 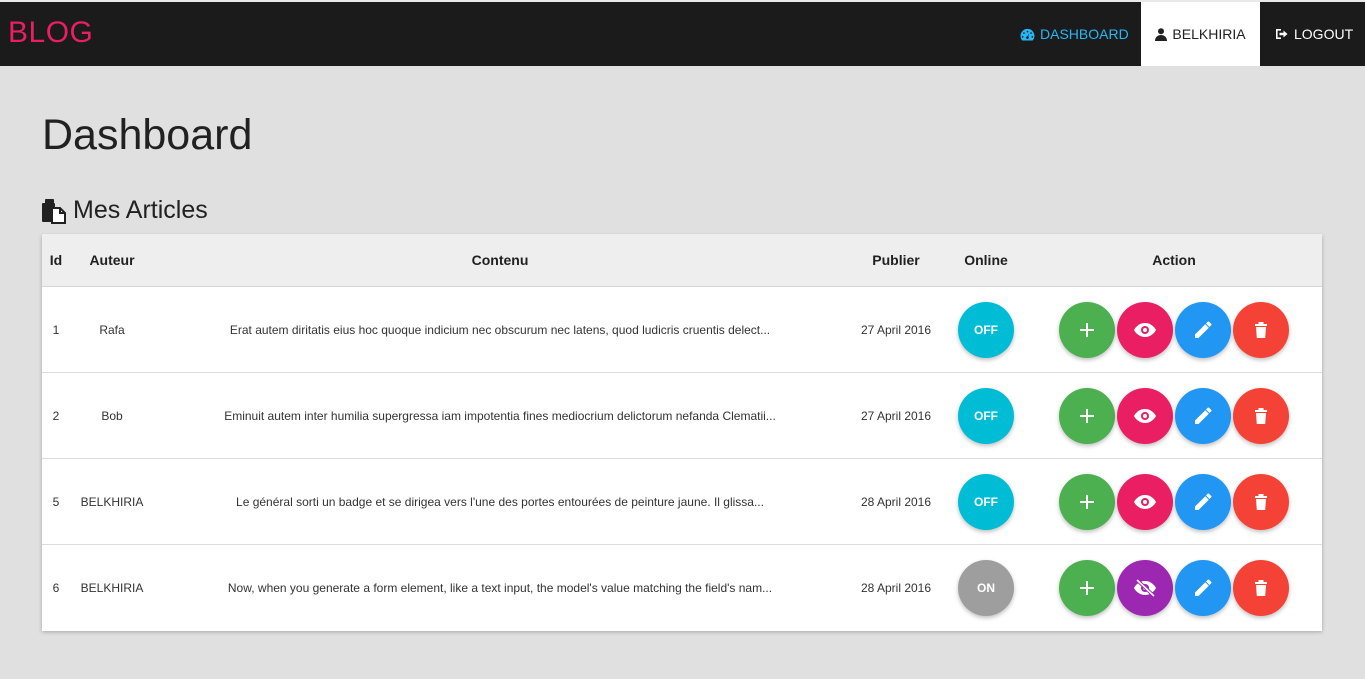 I want to click on section-title: Mes Articles, so click(x=124, y=210).